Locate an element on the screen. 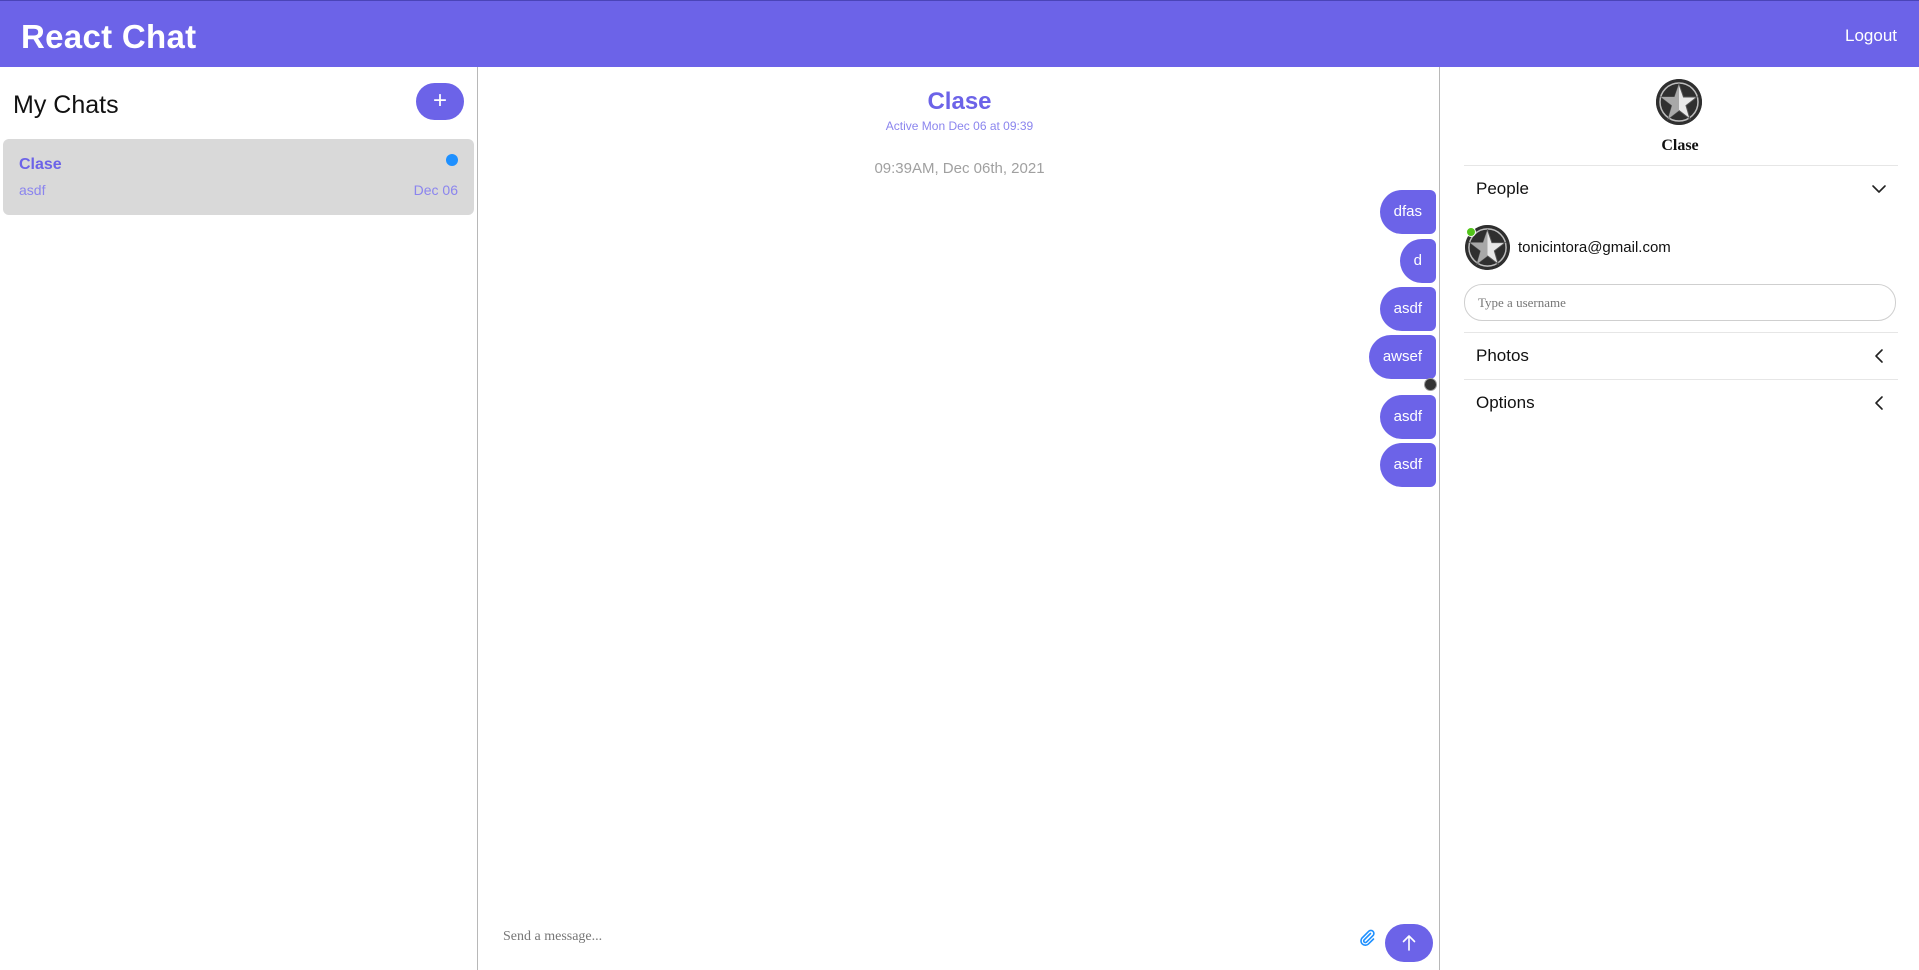 The width and height of the screenshot is (1919, 970). read-receipt-avatar is located at coordinates (1430, 384).